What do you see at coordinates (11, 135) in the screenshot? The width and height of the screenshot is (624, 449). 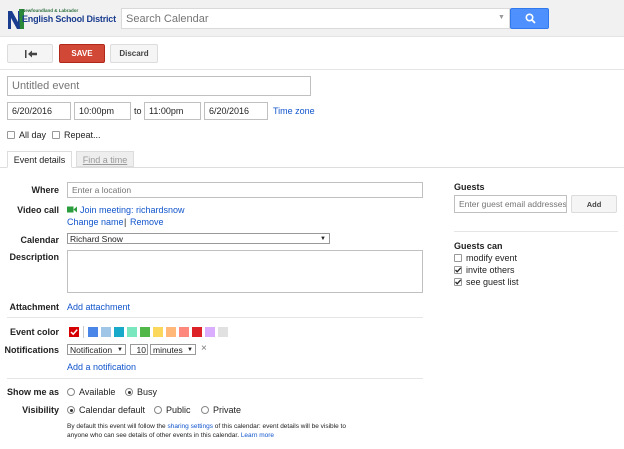 I see `all-day-checkbox` at bounding box center [11, 135].